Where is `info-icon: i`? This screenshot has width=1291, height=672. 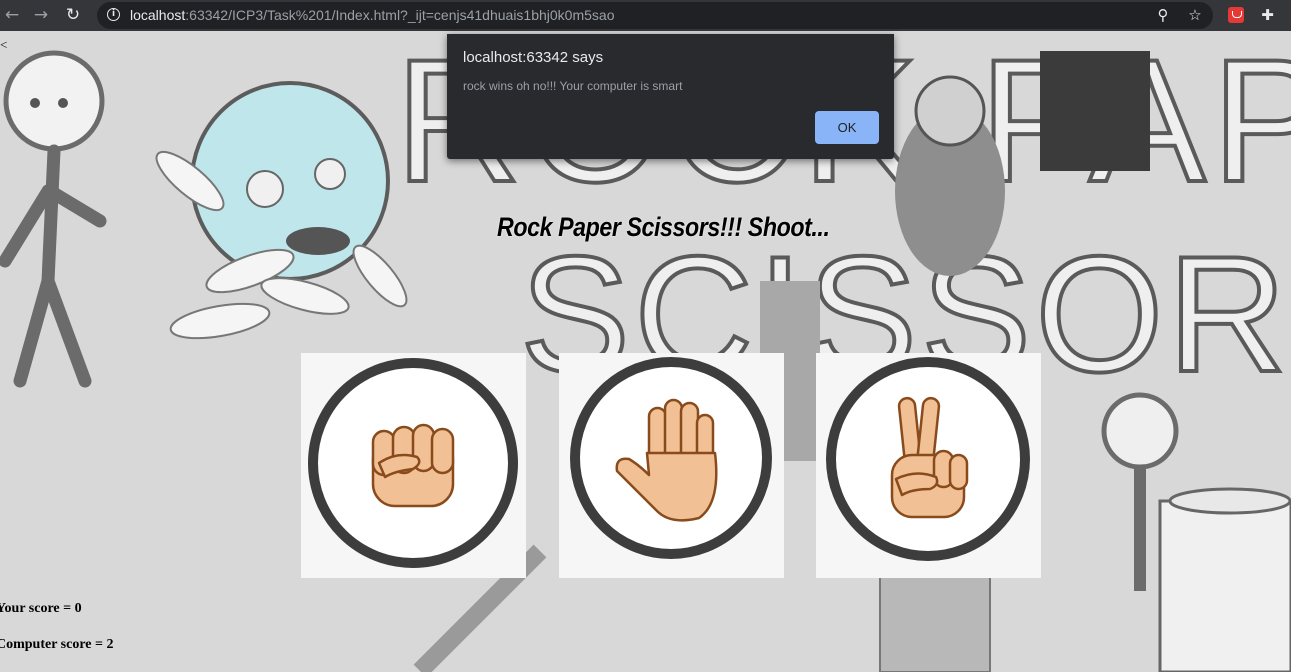
info-icon: i is located at coordinates (113, 14).